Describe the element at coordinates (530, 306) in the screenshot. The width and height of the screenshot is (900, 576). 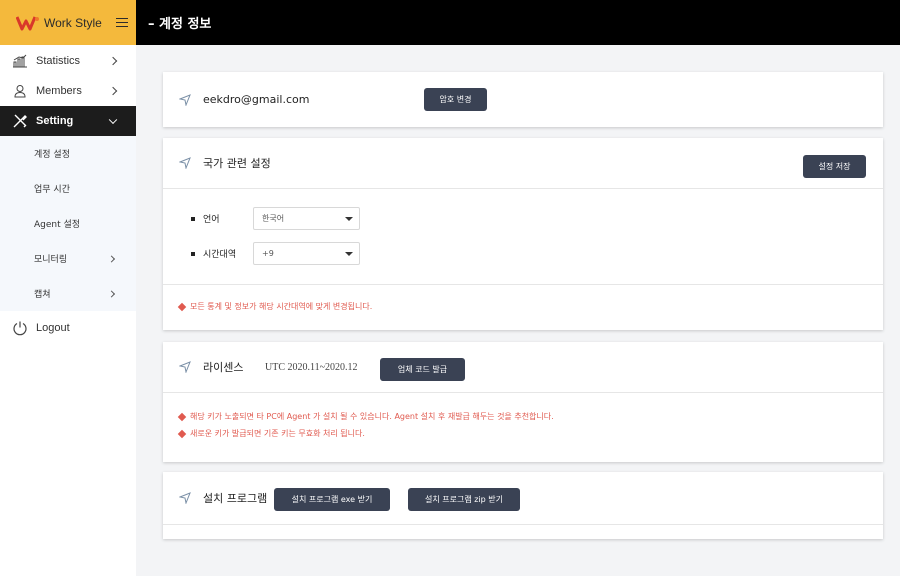
I see `timezone-note: 모든 통계 및 정보가 해당 시간대역에 맞게 변경됩니다.` at that location.